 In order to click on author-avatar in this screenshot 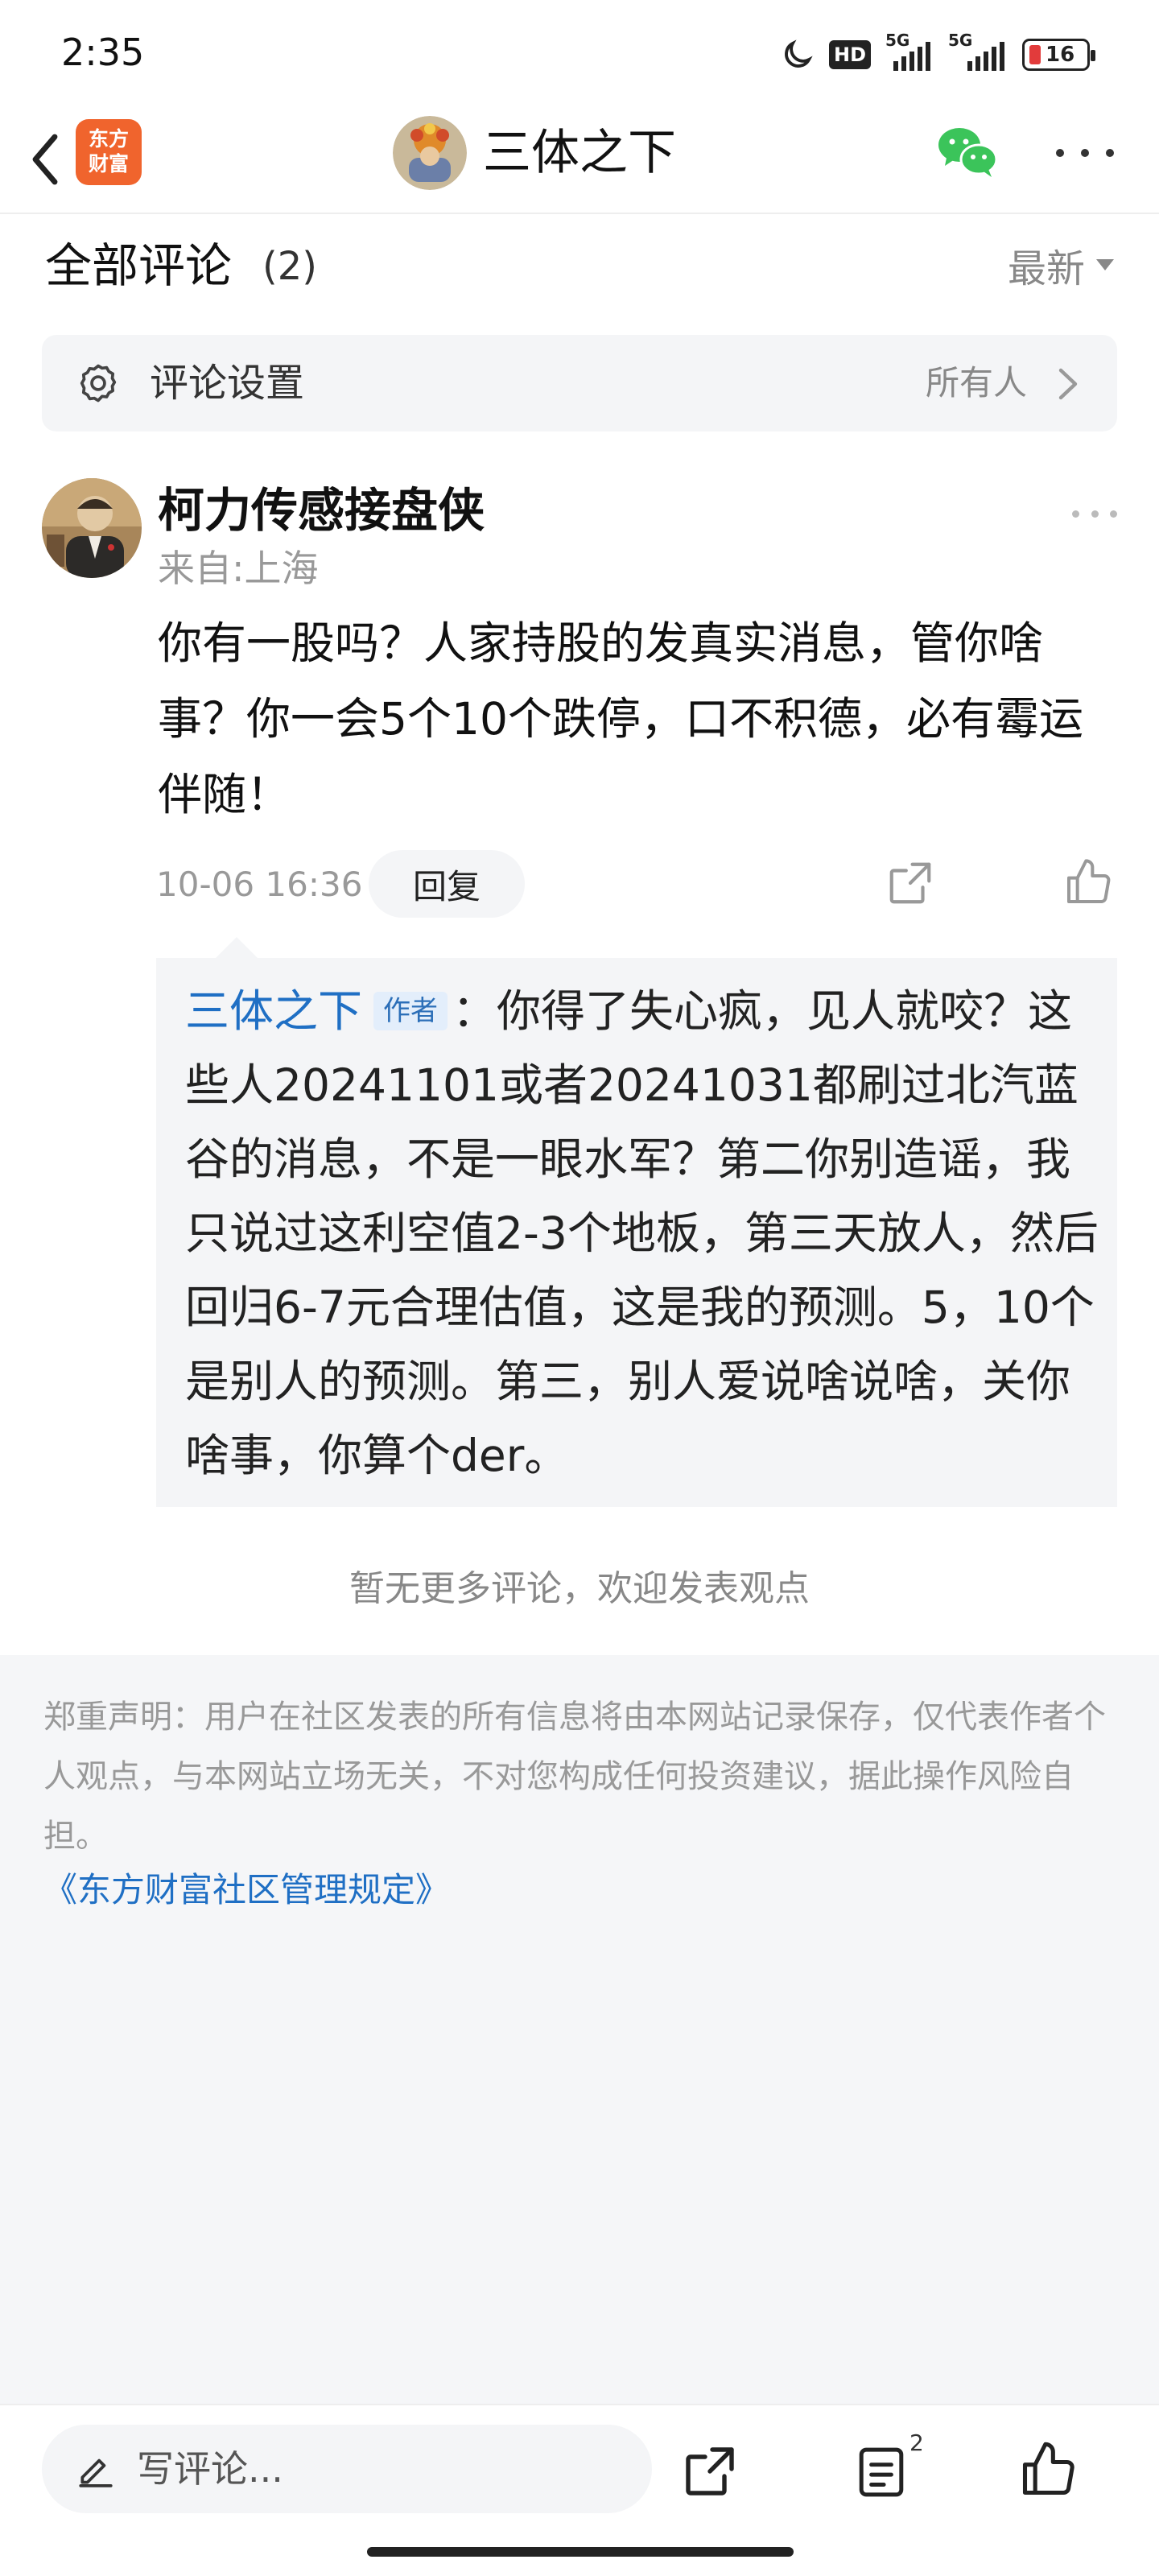, I will do `click(430, 153)`.